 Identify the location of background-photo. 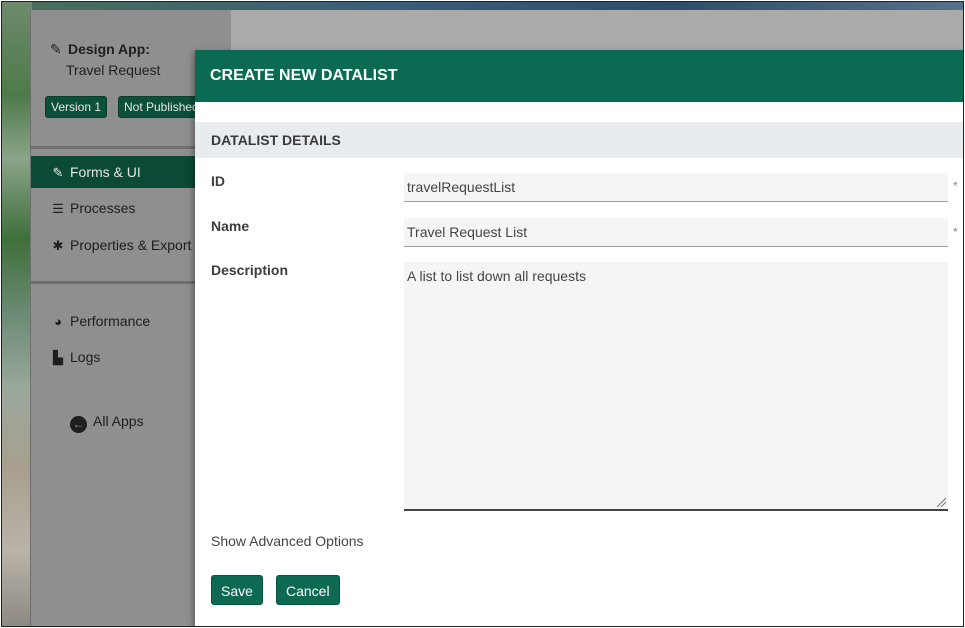
(17, 314).